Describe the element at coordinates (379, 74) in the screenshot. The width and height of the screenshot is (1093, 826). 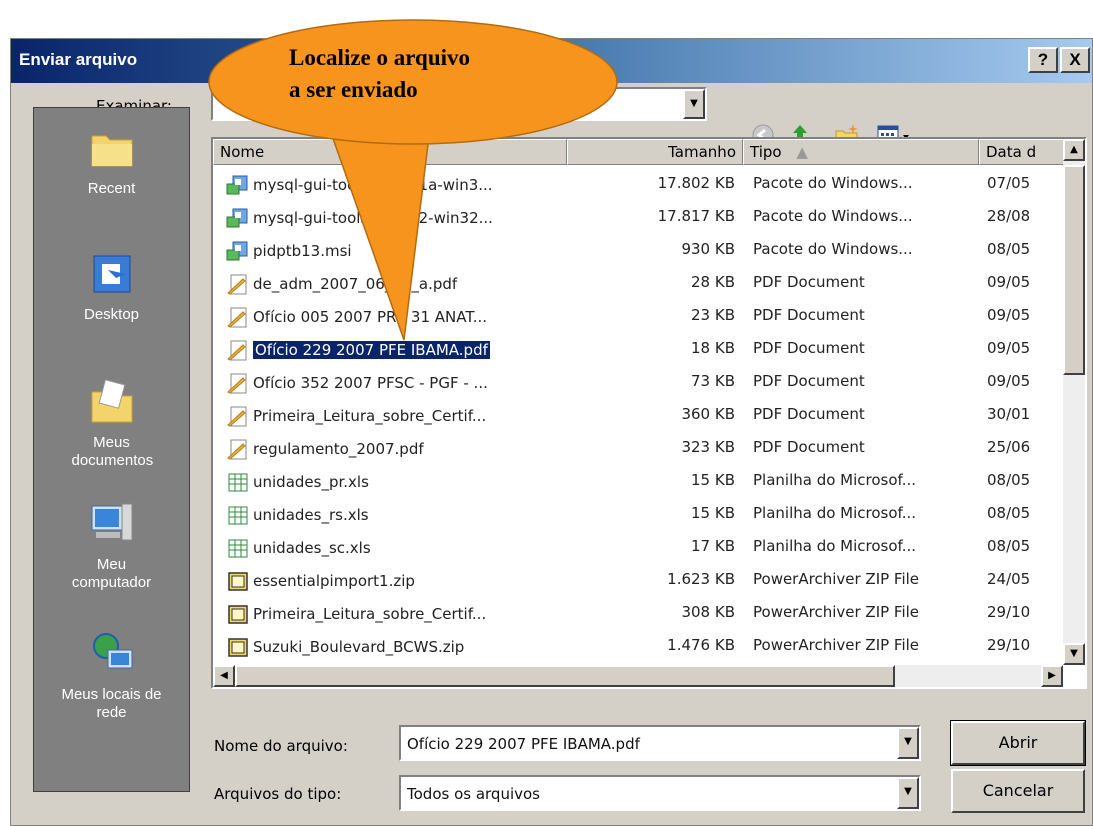
I see `callout-text: Localize o arquivo a ser enviado` at that location.